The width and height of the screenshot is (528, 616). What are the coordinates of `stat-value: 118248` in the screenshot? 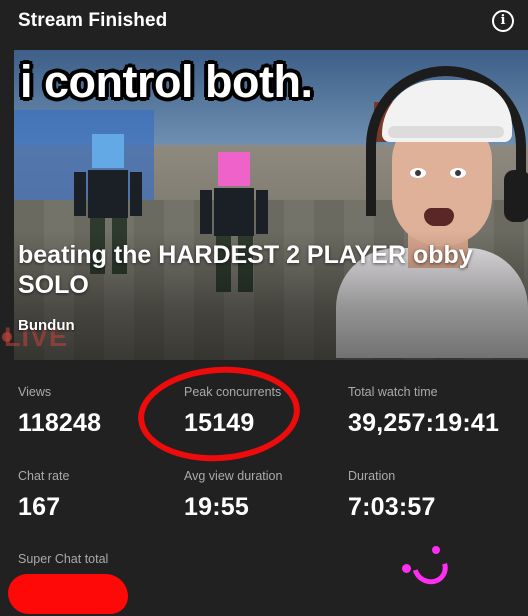 It's located at (60, 423).